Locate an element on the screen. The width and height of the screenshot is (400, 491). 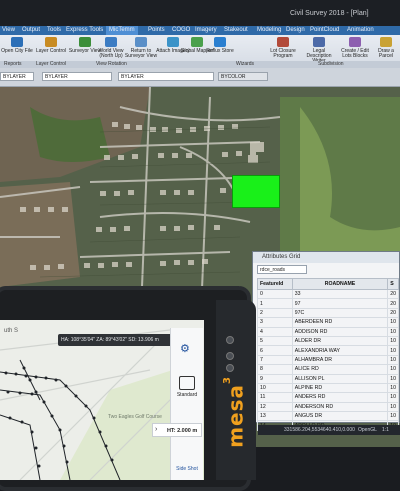
table-row: 6 ALEXANDRIA WAY 10 is located at coordinates (328, 350).